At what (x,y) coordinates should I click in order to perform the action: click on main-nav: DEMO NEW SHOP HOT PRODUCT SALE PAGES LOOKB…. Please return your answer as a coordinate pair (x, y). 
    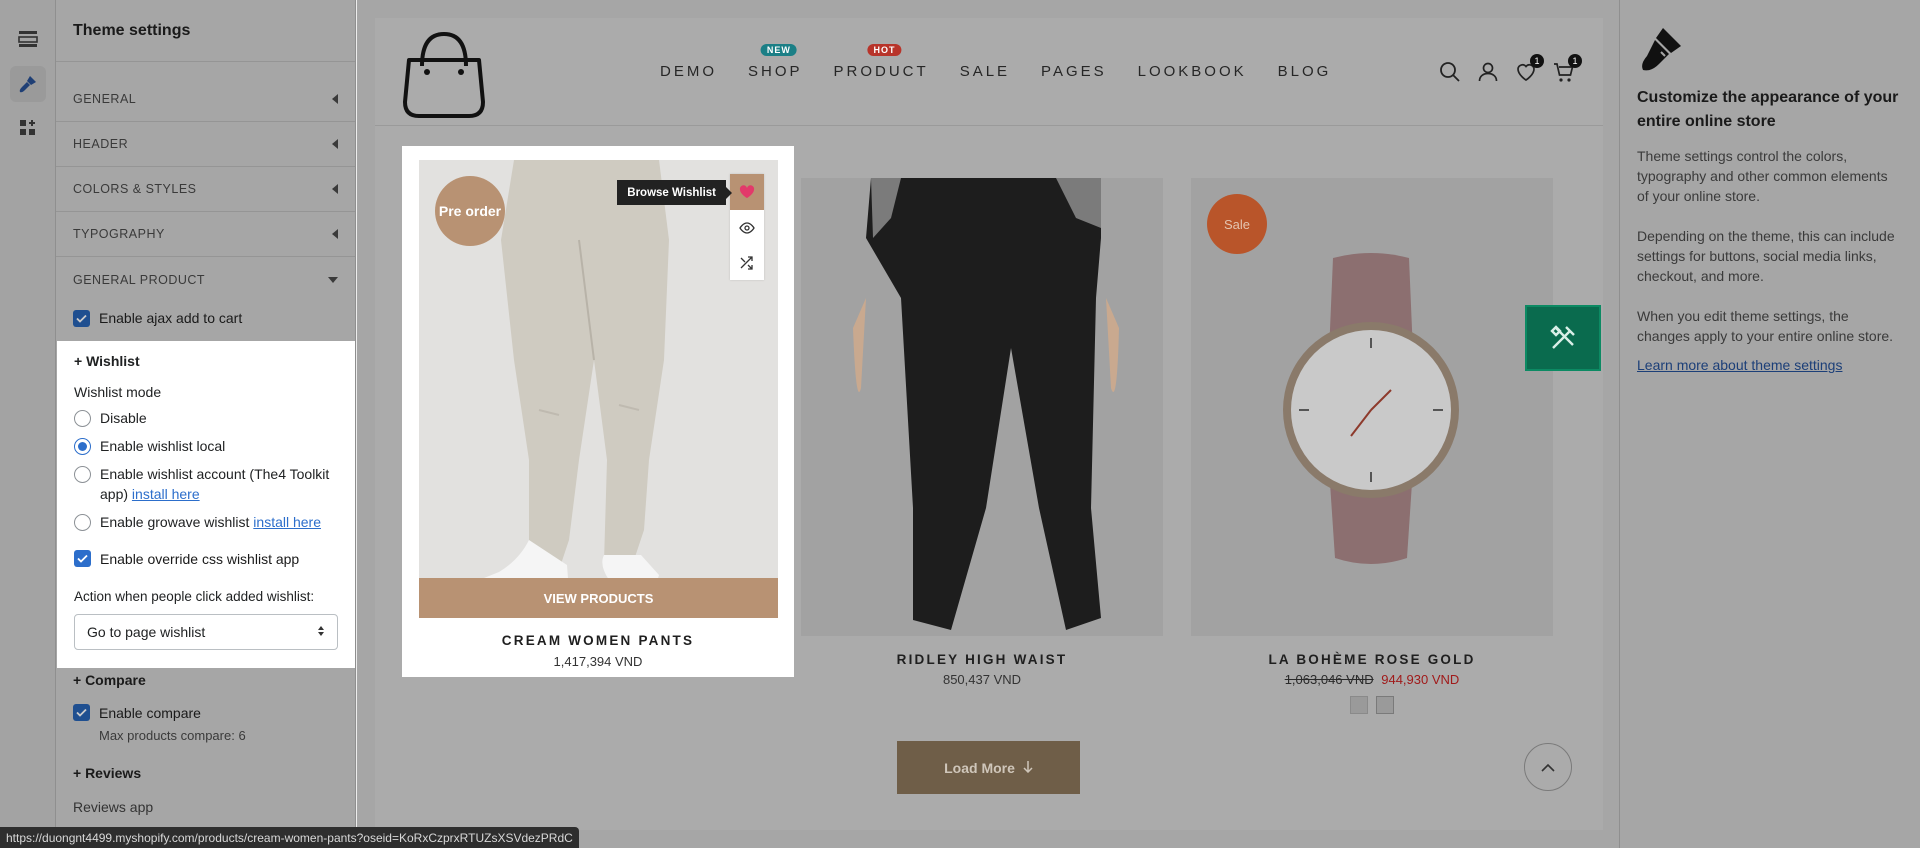
    Looking at the image, I should click on (1011, 62).